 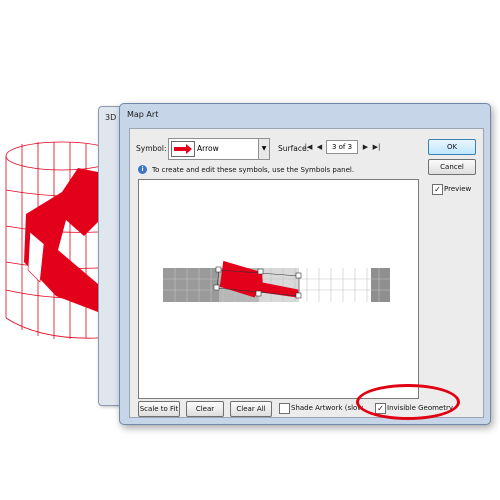 What do you see at coordinates (151, 148) in the screenshot?
I see `symbol-label: Symbol:` at bounding box center [151, 148].